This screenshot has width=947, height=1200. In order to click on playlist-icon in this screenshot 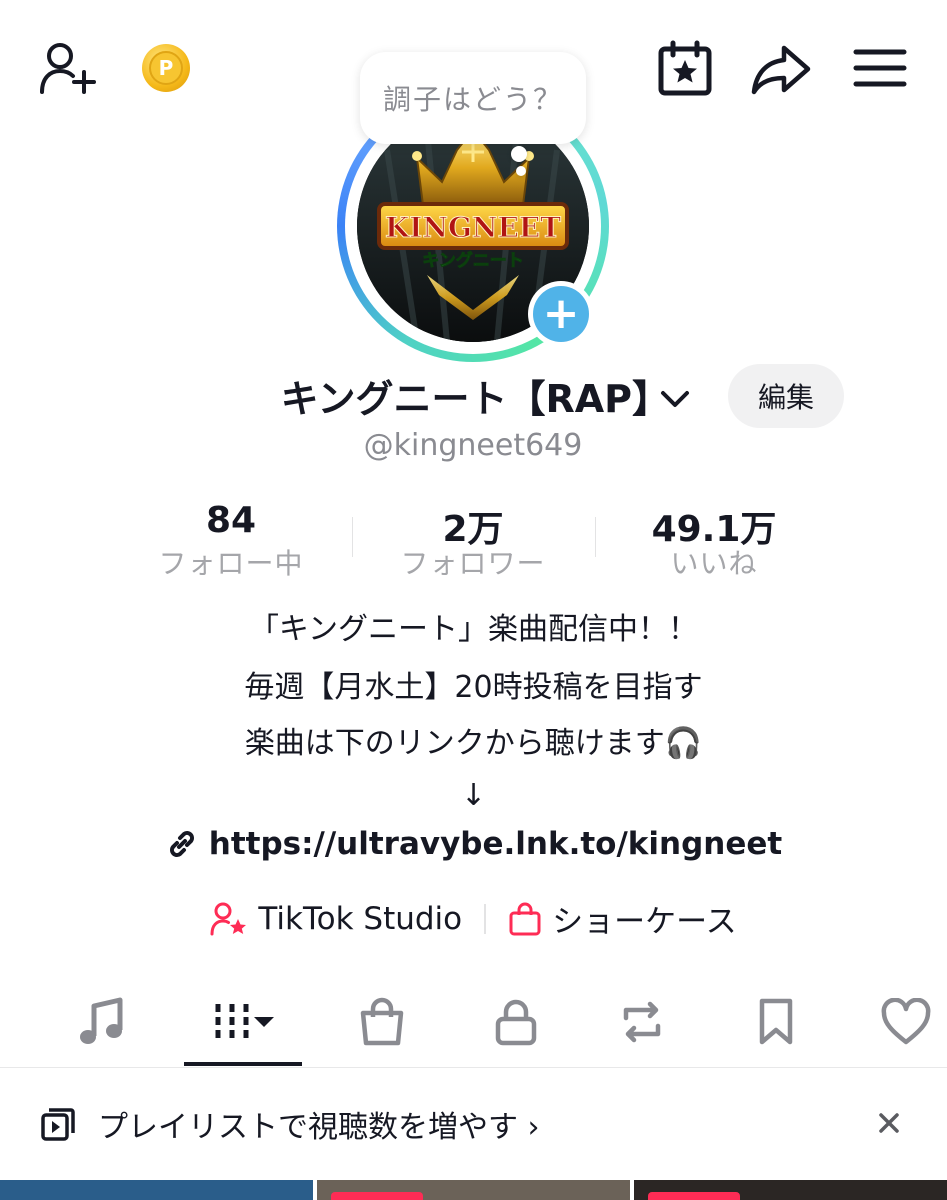, I will do `click(58, 1124)`.